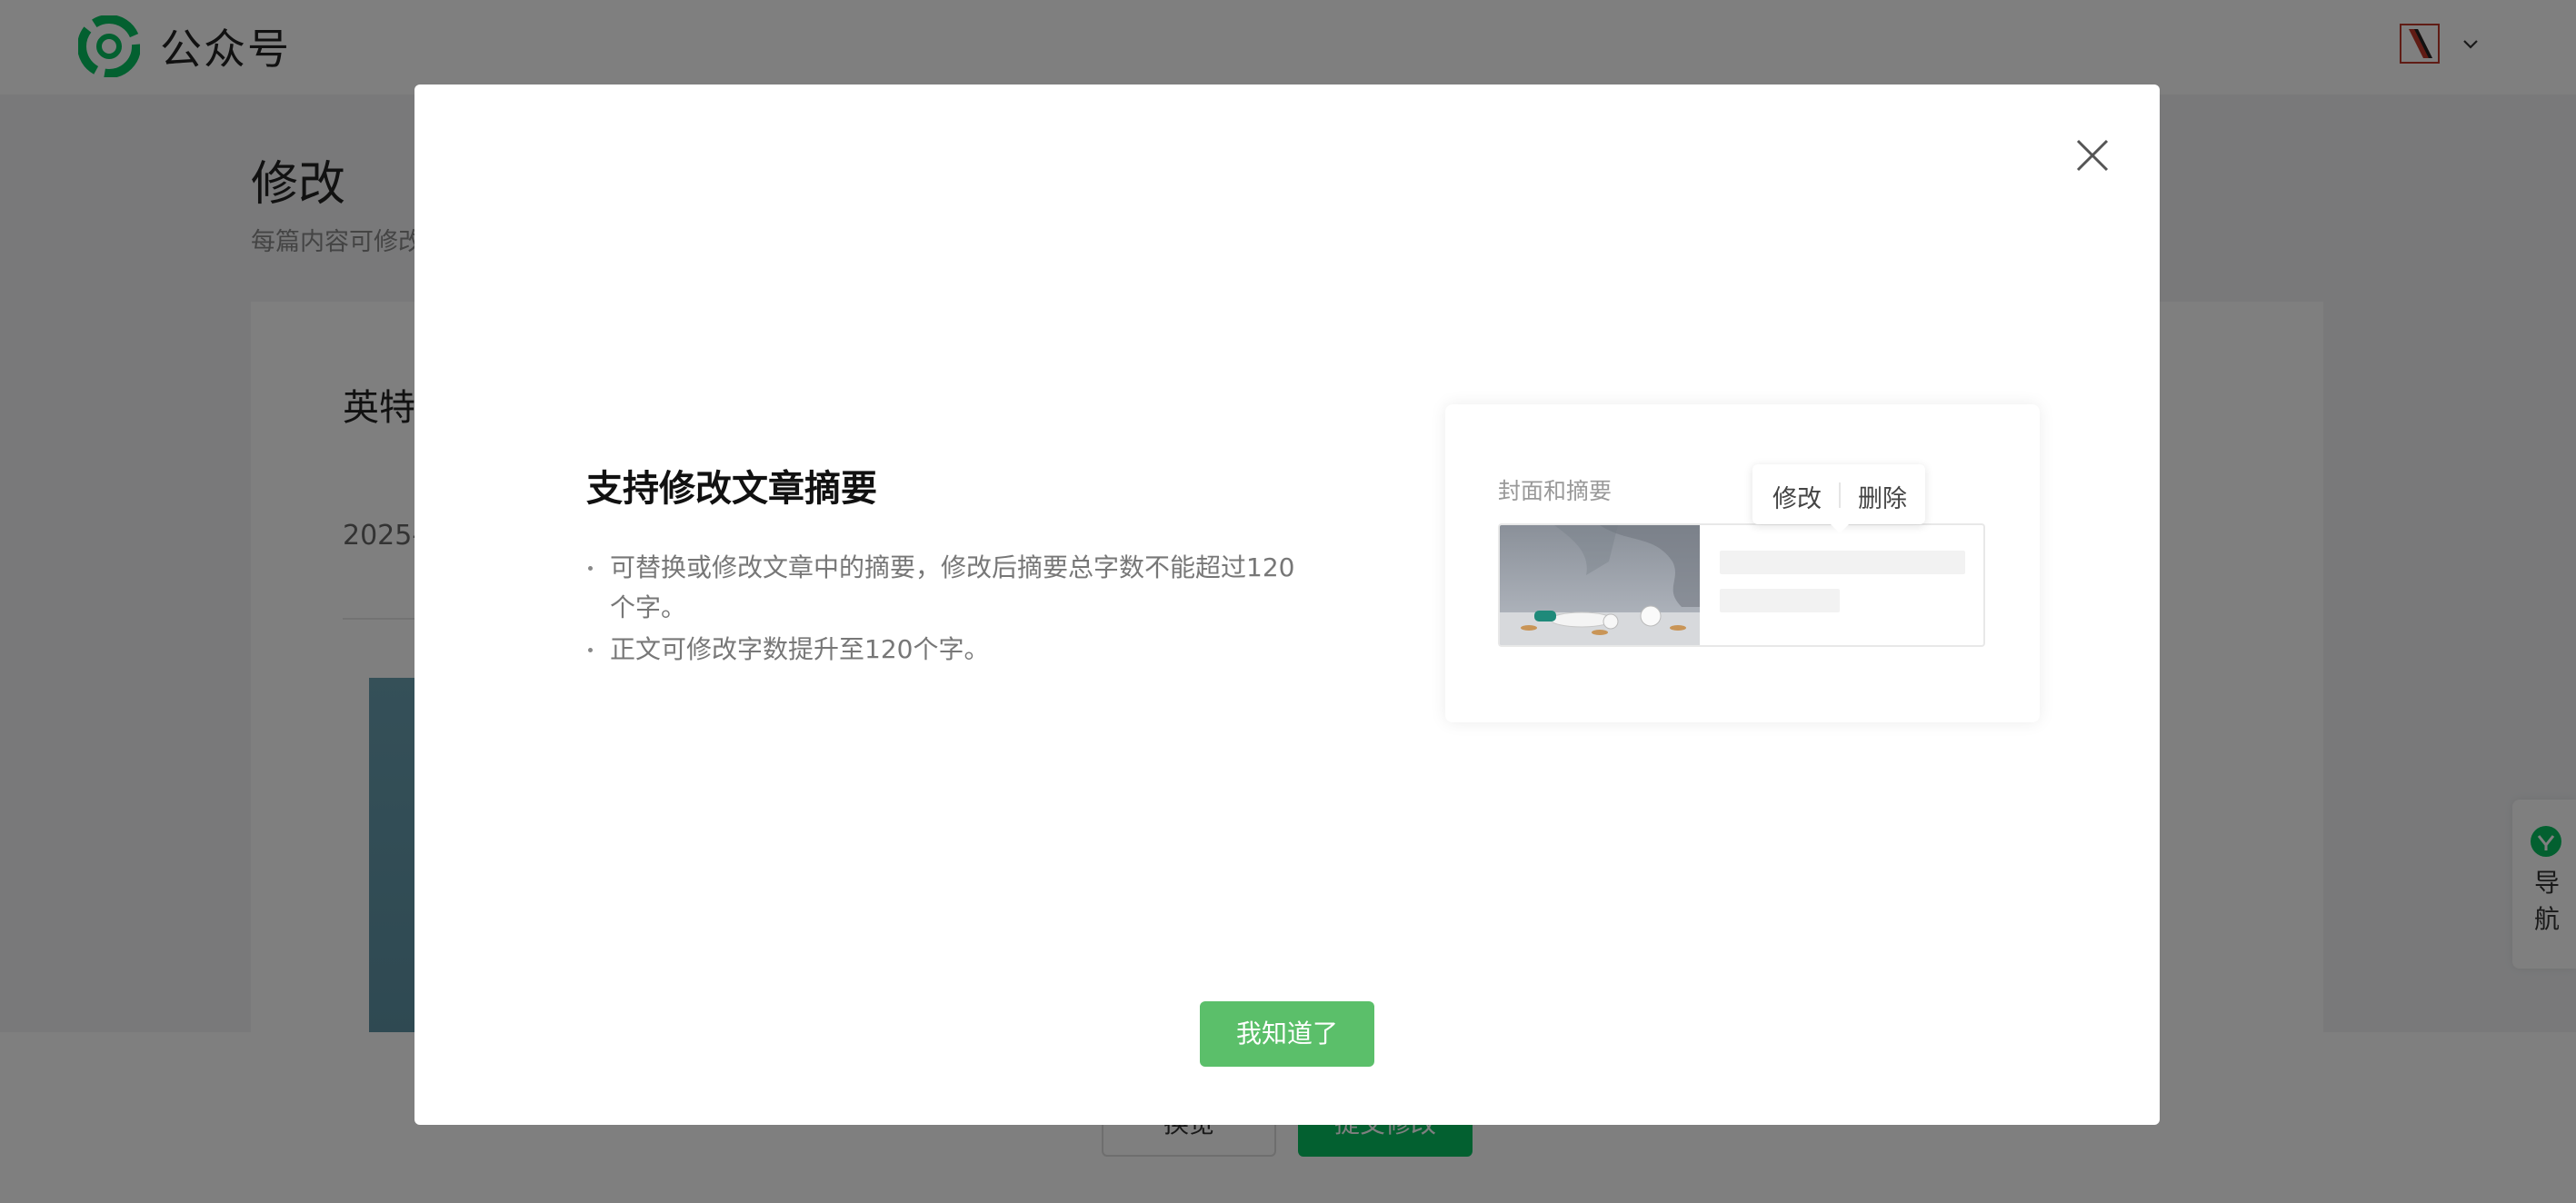 The width and height of the screenshot is (2576, 1203). I want to click on delete-option: 删除, so click(1883, 496).